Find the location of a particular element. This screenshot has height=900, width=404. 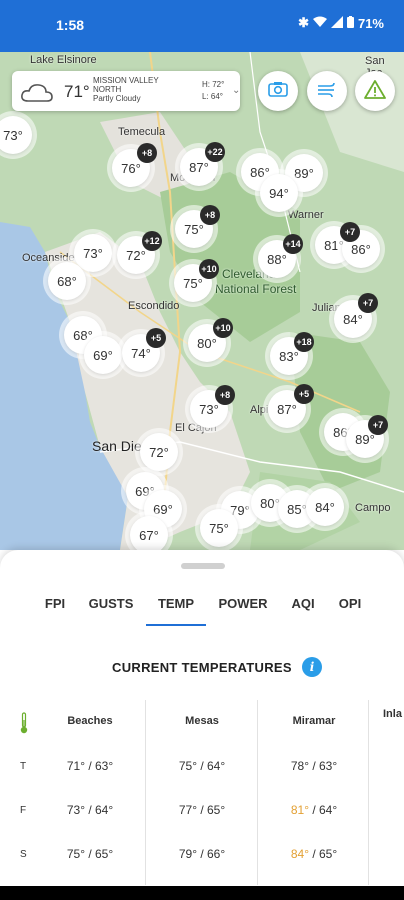

tab-temp: TEMP is located at coordinates (176, 603).